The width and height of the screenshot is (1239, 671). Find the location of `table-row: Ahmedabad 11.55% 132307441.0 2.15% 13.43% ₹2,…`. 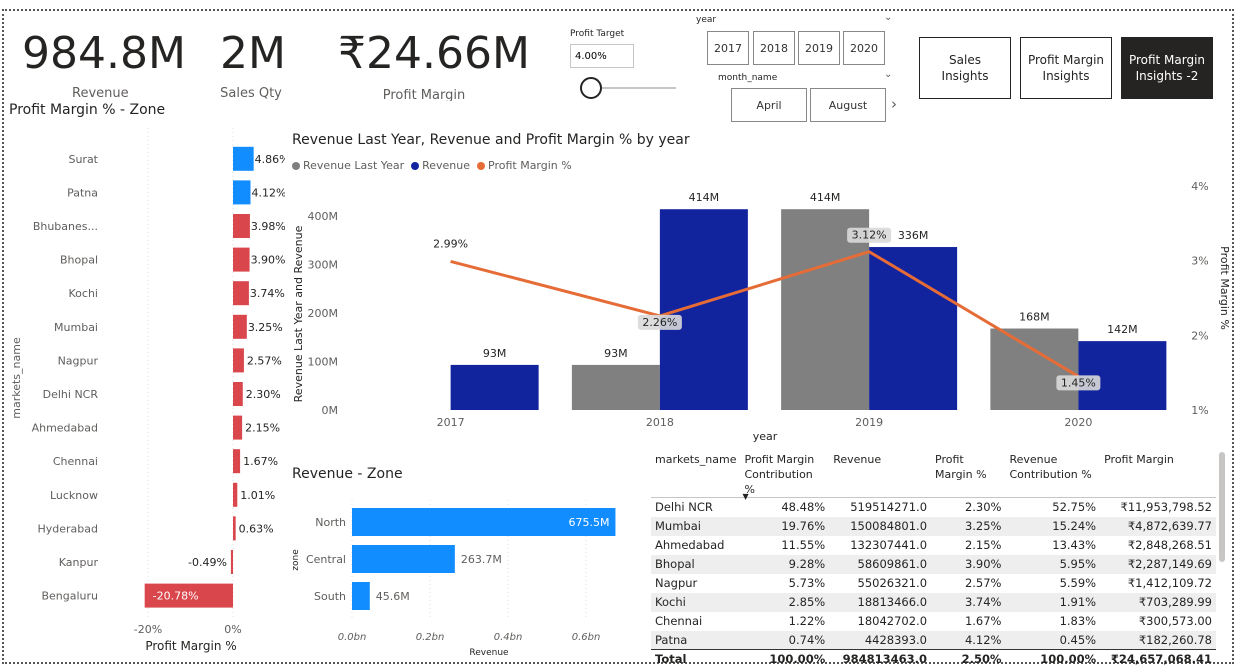

table-row: Ahmedabad 11.55% 132307441.0 2.15% 13.43% ₹2,… is located at coordinates (933, 545).